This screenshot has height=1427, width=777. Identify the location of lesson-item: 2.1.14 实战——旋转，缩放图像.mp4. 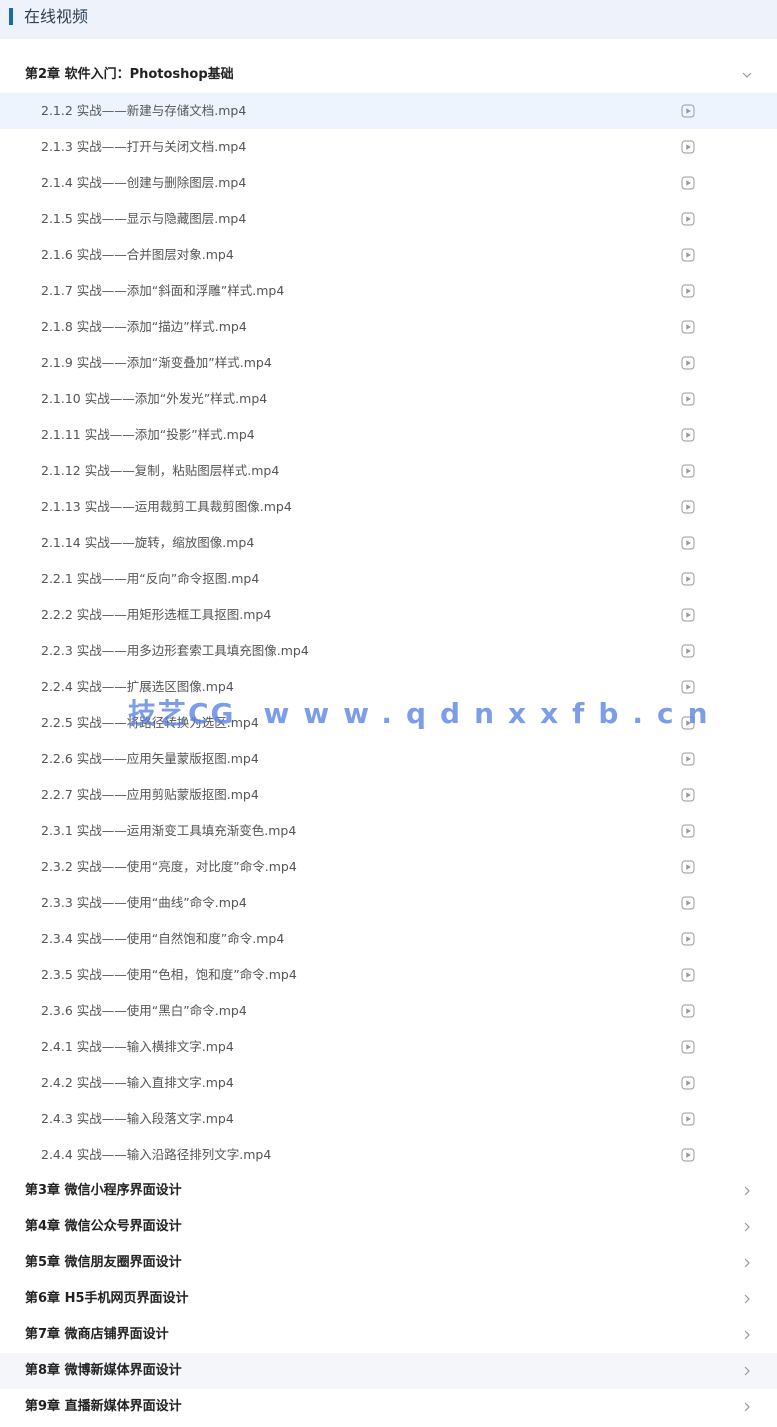
(388, 543).